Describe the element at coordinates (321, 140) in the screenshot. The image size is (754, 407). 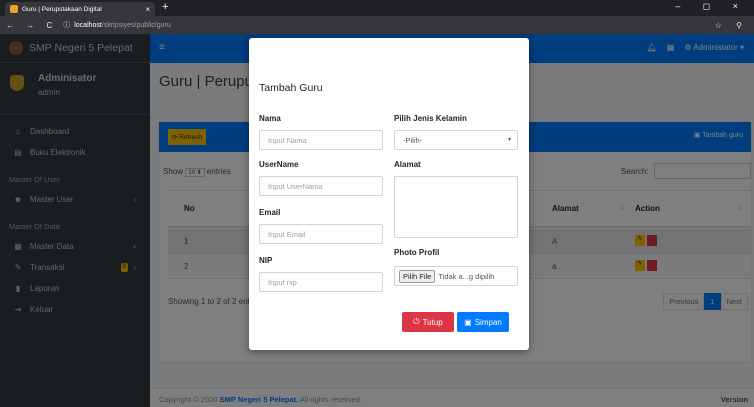
I see `nama-input: Input Nama` at that location.